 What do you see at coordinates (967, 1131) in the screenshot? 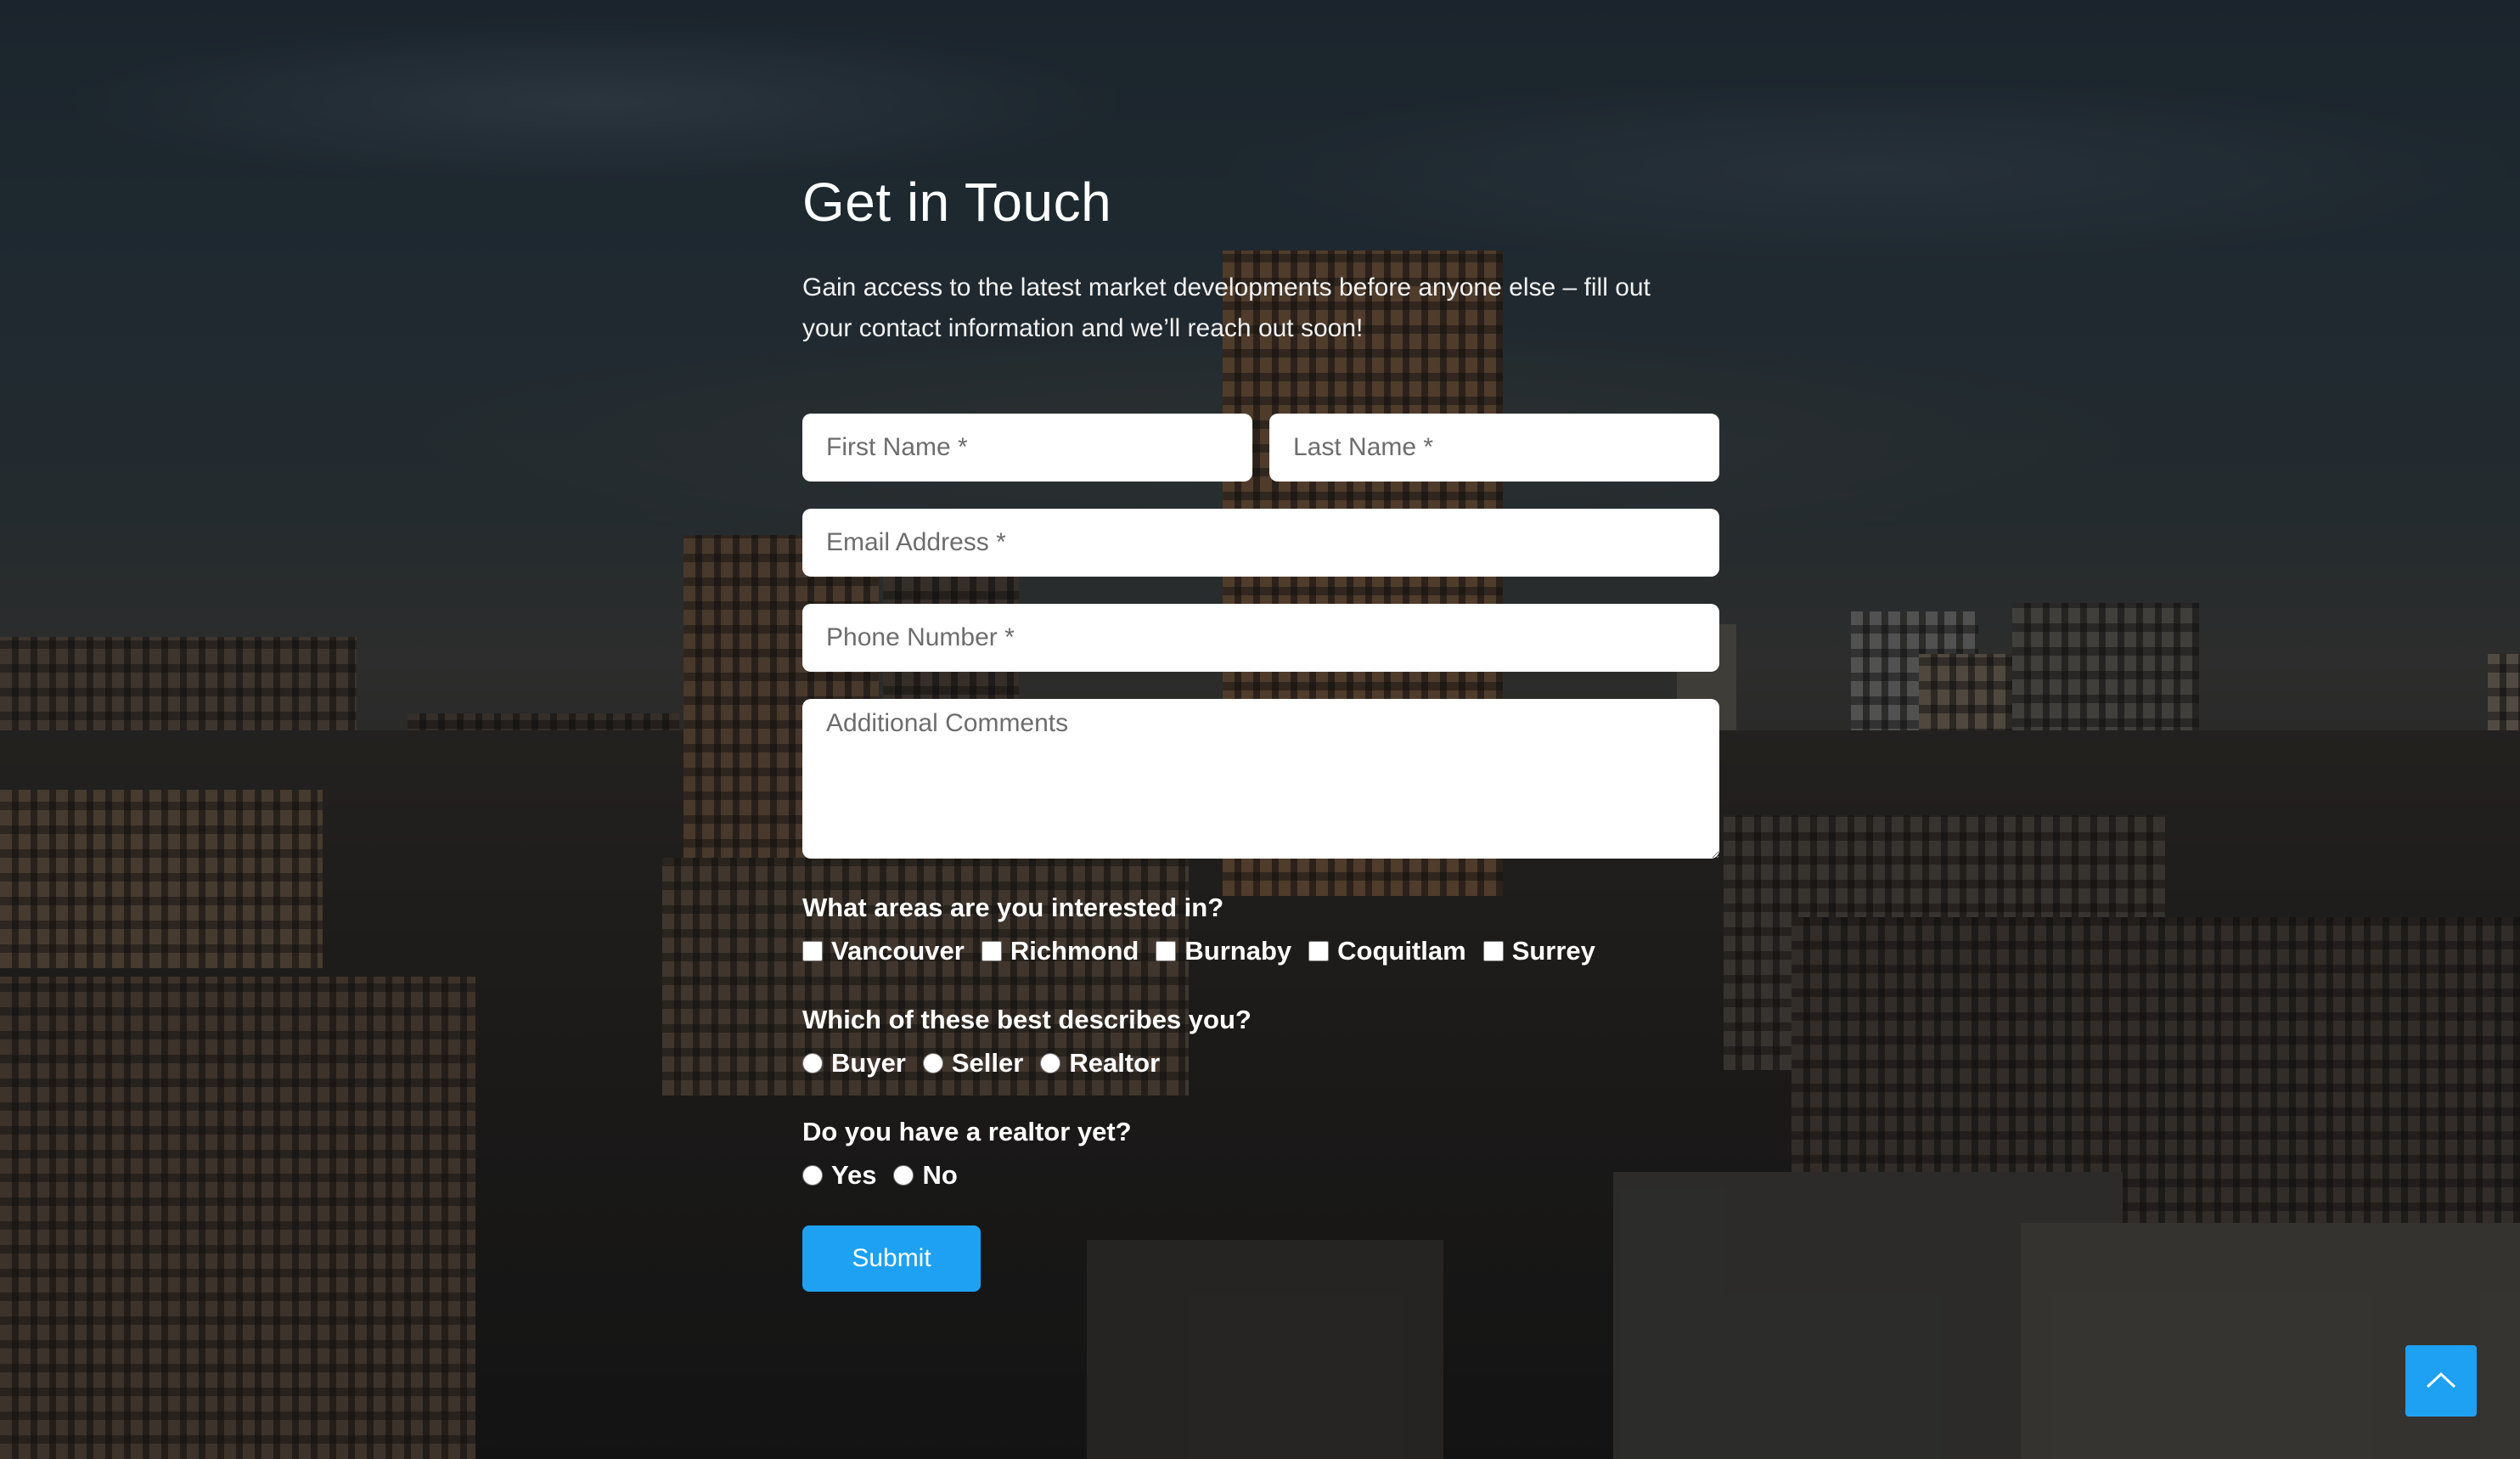
I see `realtor-question: Do you have a realtor yet?` at bounding box center [967, 1131].